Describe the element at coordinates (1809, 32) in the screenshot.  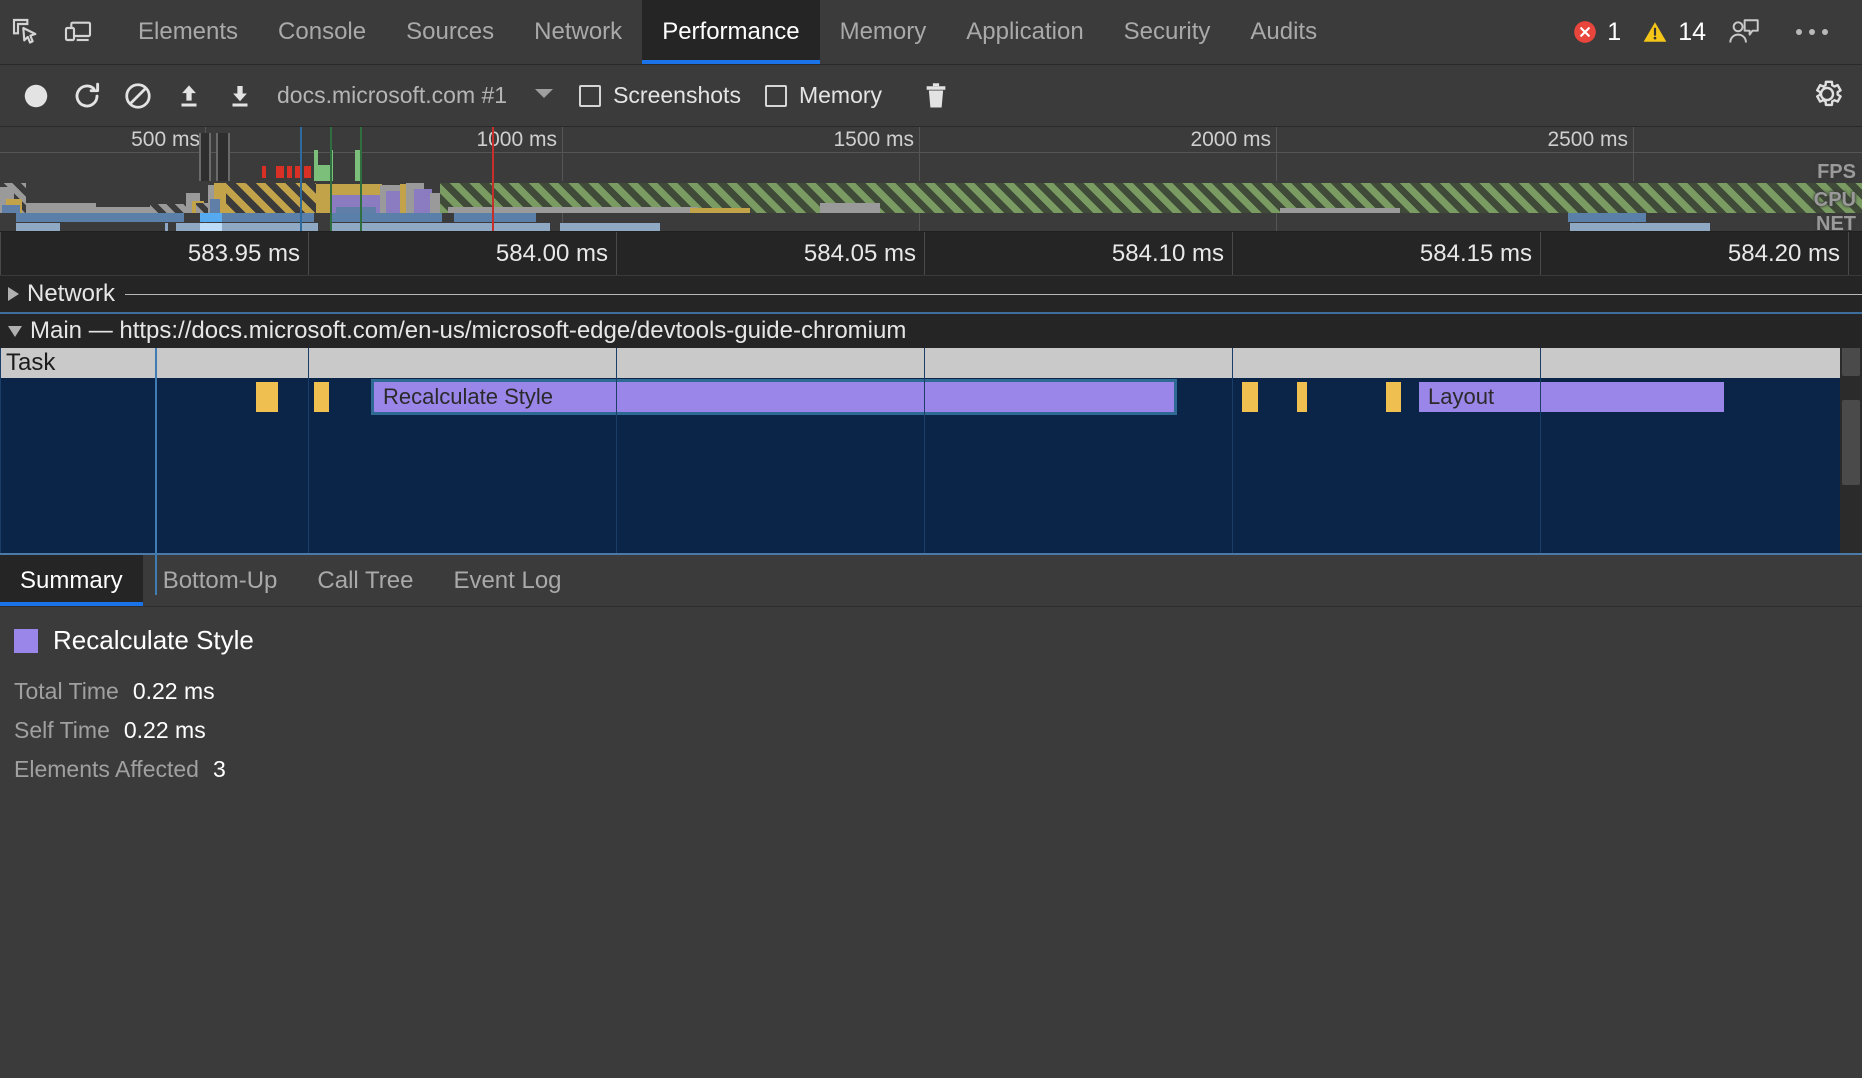
I see `more-options-icon` at that location.